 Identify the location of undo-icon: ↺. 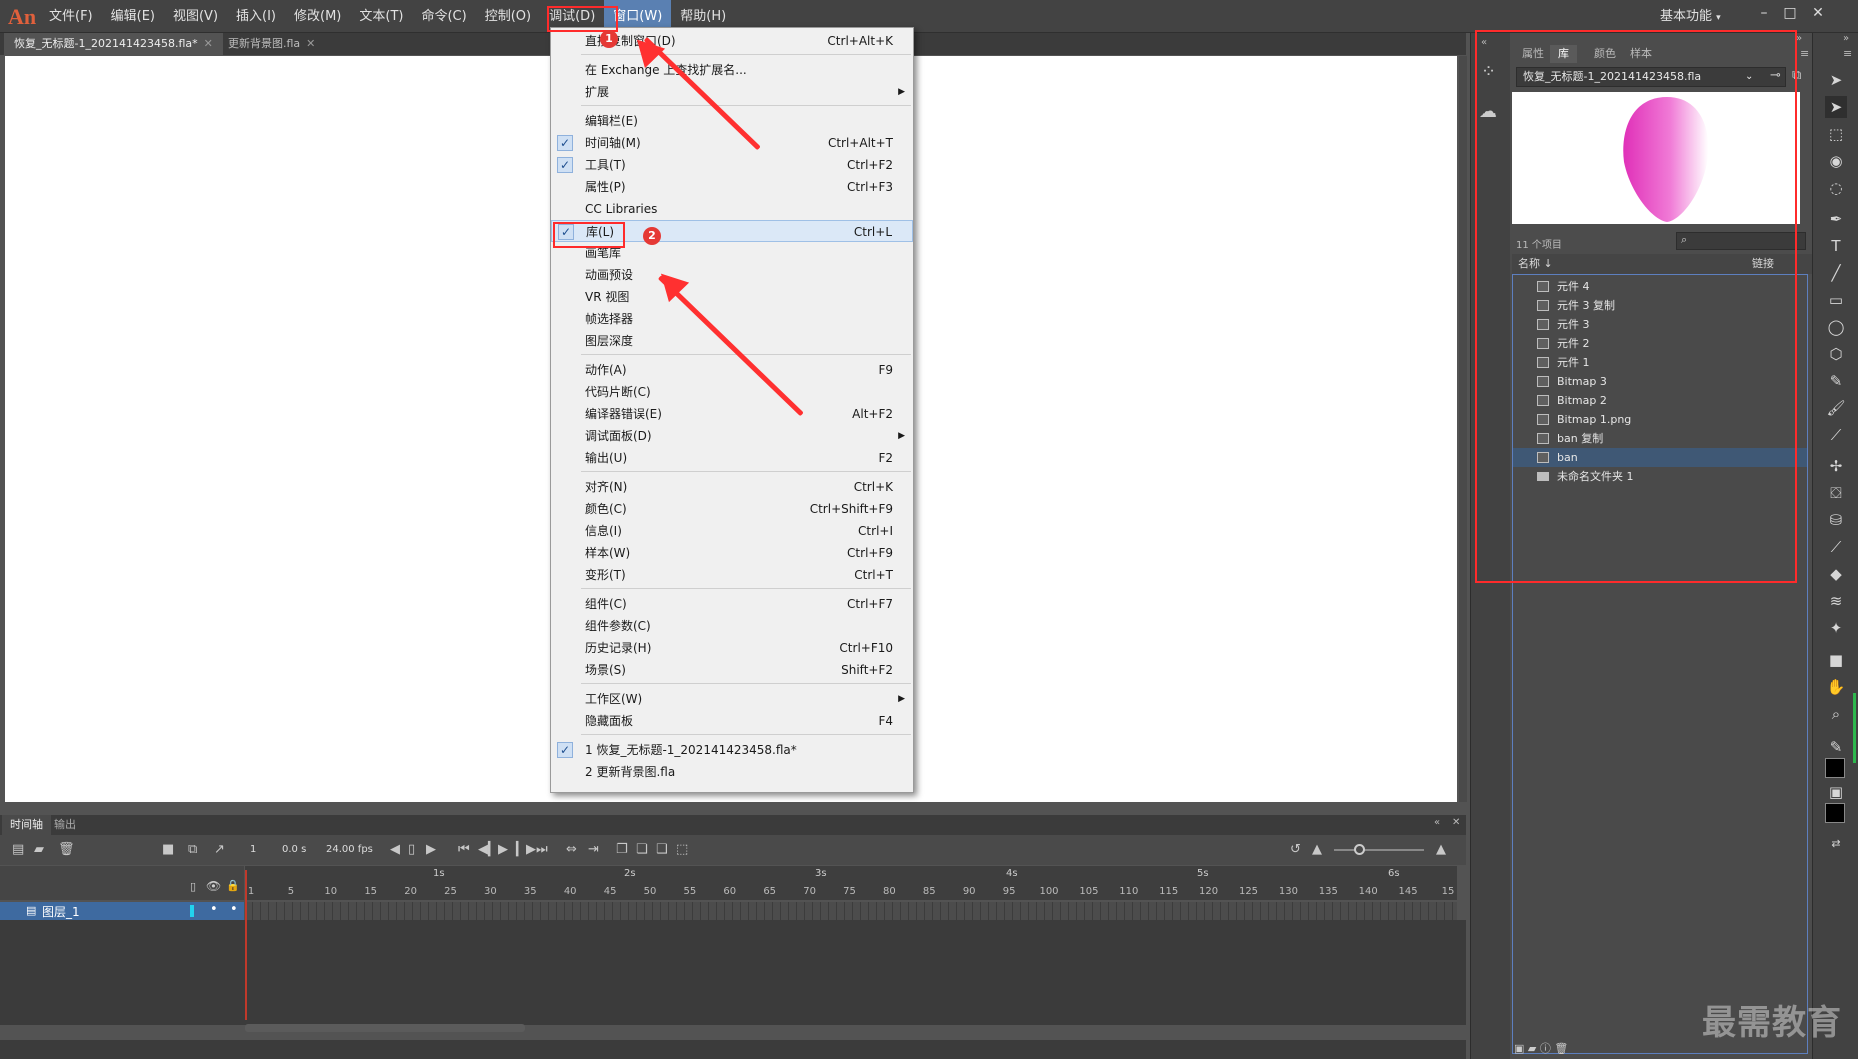
(1295, 849).